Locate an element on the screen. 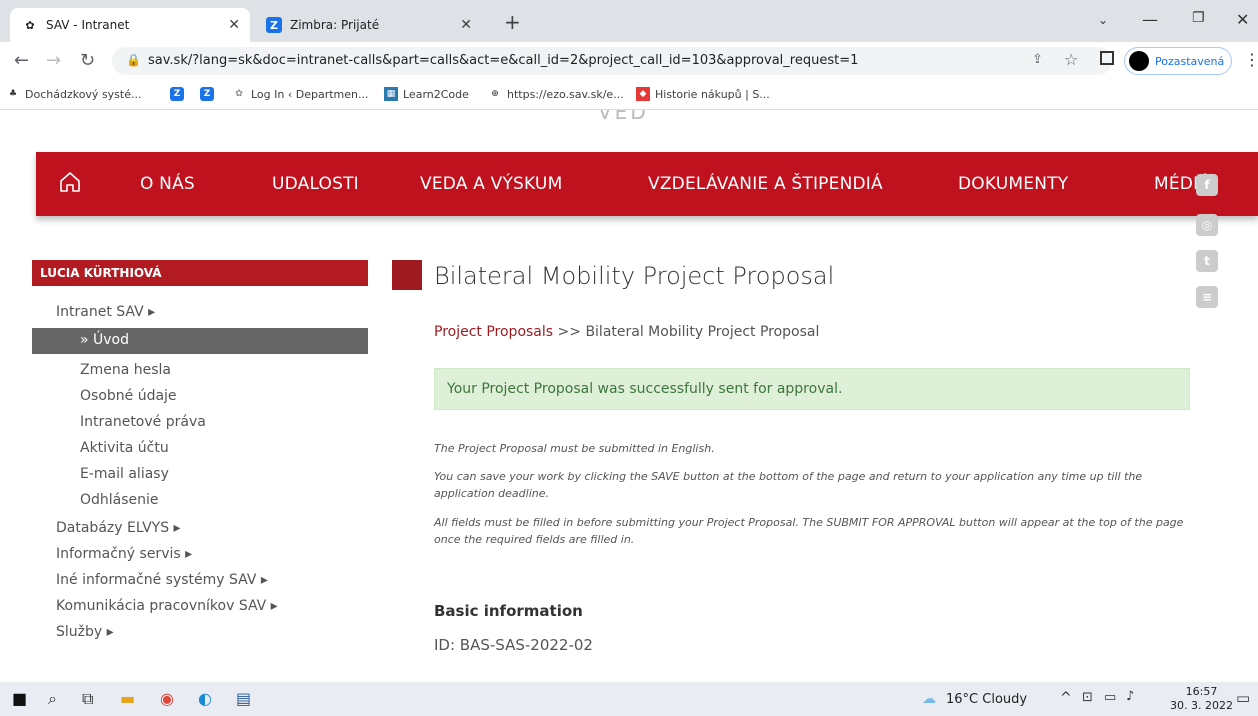  sidebar-item-ine-systemy: Iné informačné systémy SAV ▸ is located at coordinates (162, 580).